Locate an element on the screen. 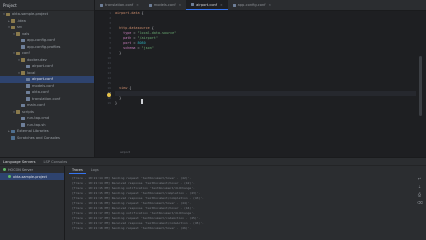 Image resolution: width=426 pixels, height=240 pixels. server-label: okta-sample-project is located at coordinates (30, 176).